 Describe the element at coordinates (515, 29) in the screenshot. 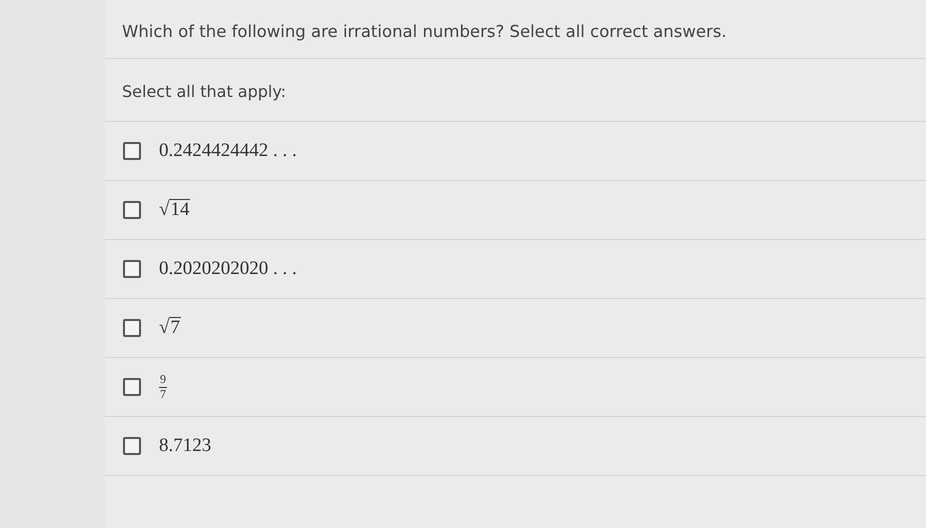

I see `question-text: Which of the following are irrational numbers? Select all correct answers.` at that location.